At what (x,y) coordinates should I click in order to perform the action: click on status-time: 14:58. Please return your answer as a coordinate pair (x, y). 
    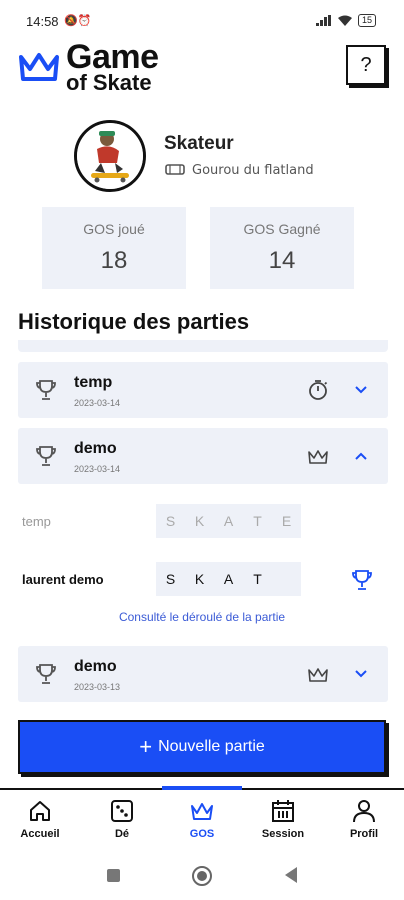
    Looking at the image, I should click on (42, 21).